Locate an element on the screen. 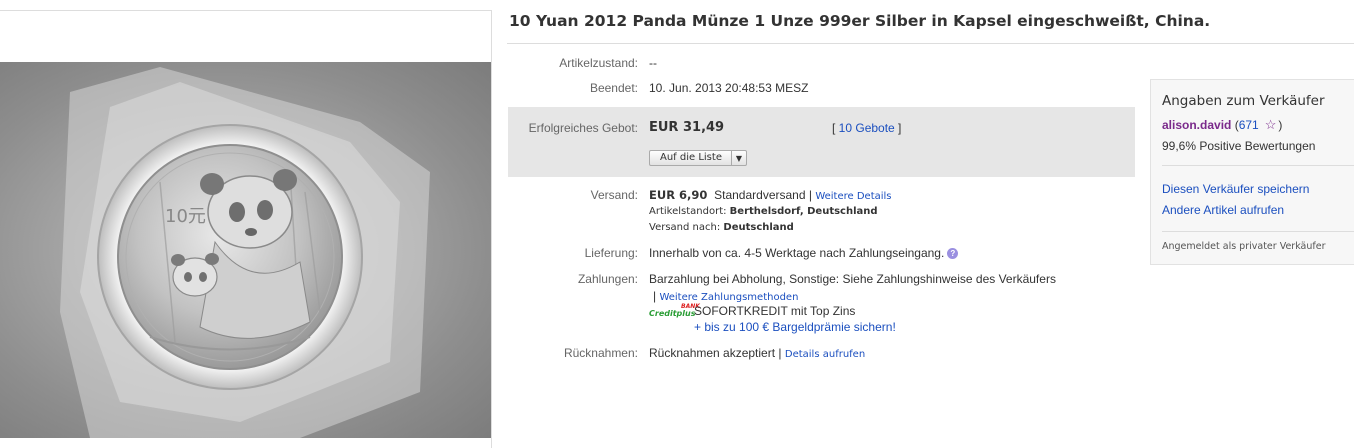 This screenshot has width=1354, height=448. location-value: Berthelsdorf, Deutschland is located at coordinates (803, 211).